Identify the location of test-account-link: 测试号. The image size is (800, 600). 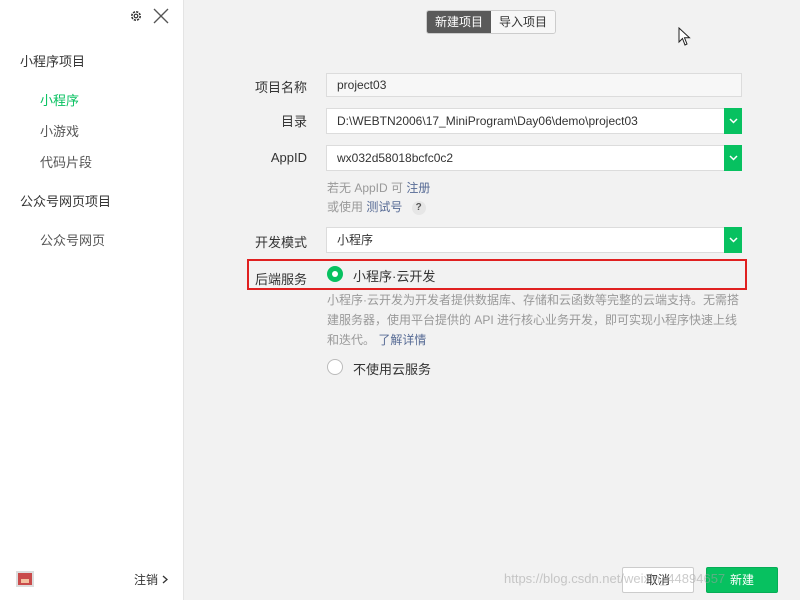
(384, 207).